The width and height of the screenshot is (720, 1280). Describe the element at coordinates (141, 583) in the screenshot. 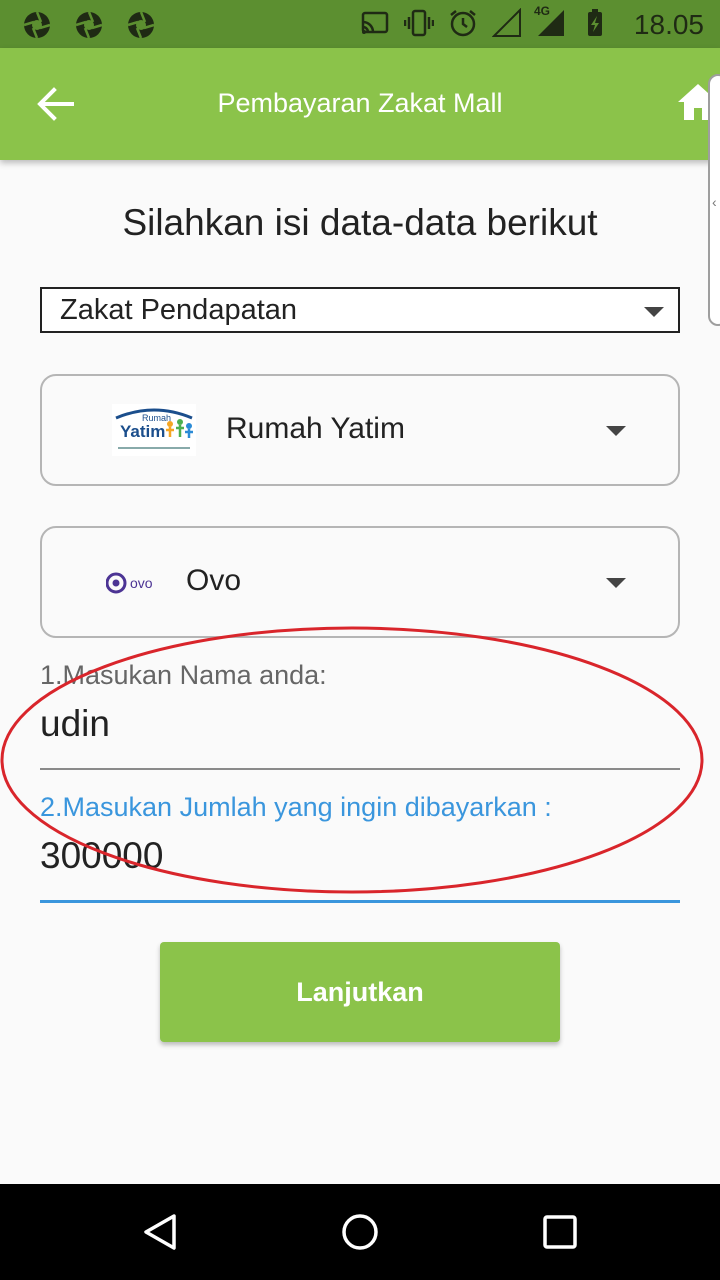

I see `svg-text: ovo` at that location.